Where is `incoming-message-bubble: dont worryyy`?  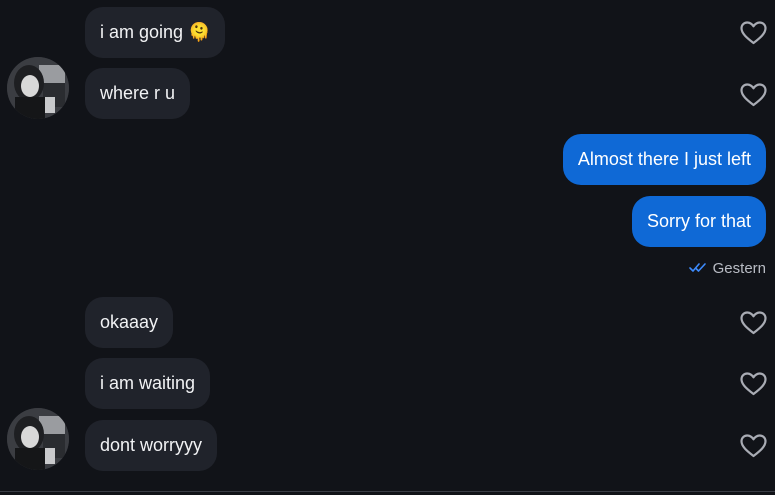 incoming-message-bubble: dont worryyy is located at coordinates (151, 445).